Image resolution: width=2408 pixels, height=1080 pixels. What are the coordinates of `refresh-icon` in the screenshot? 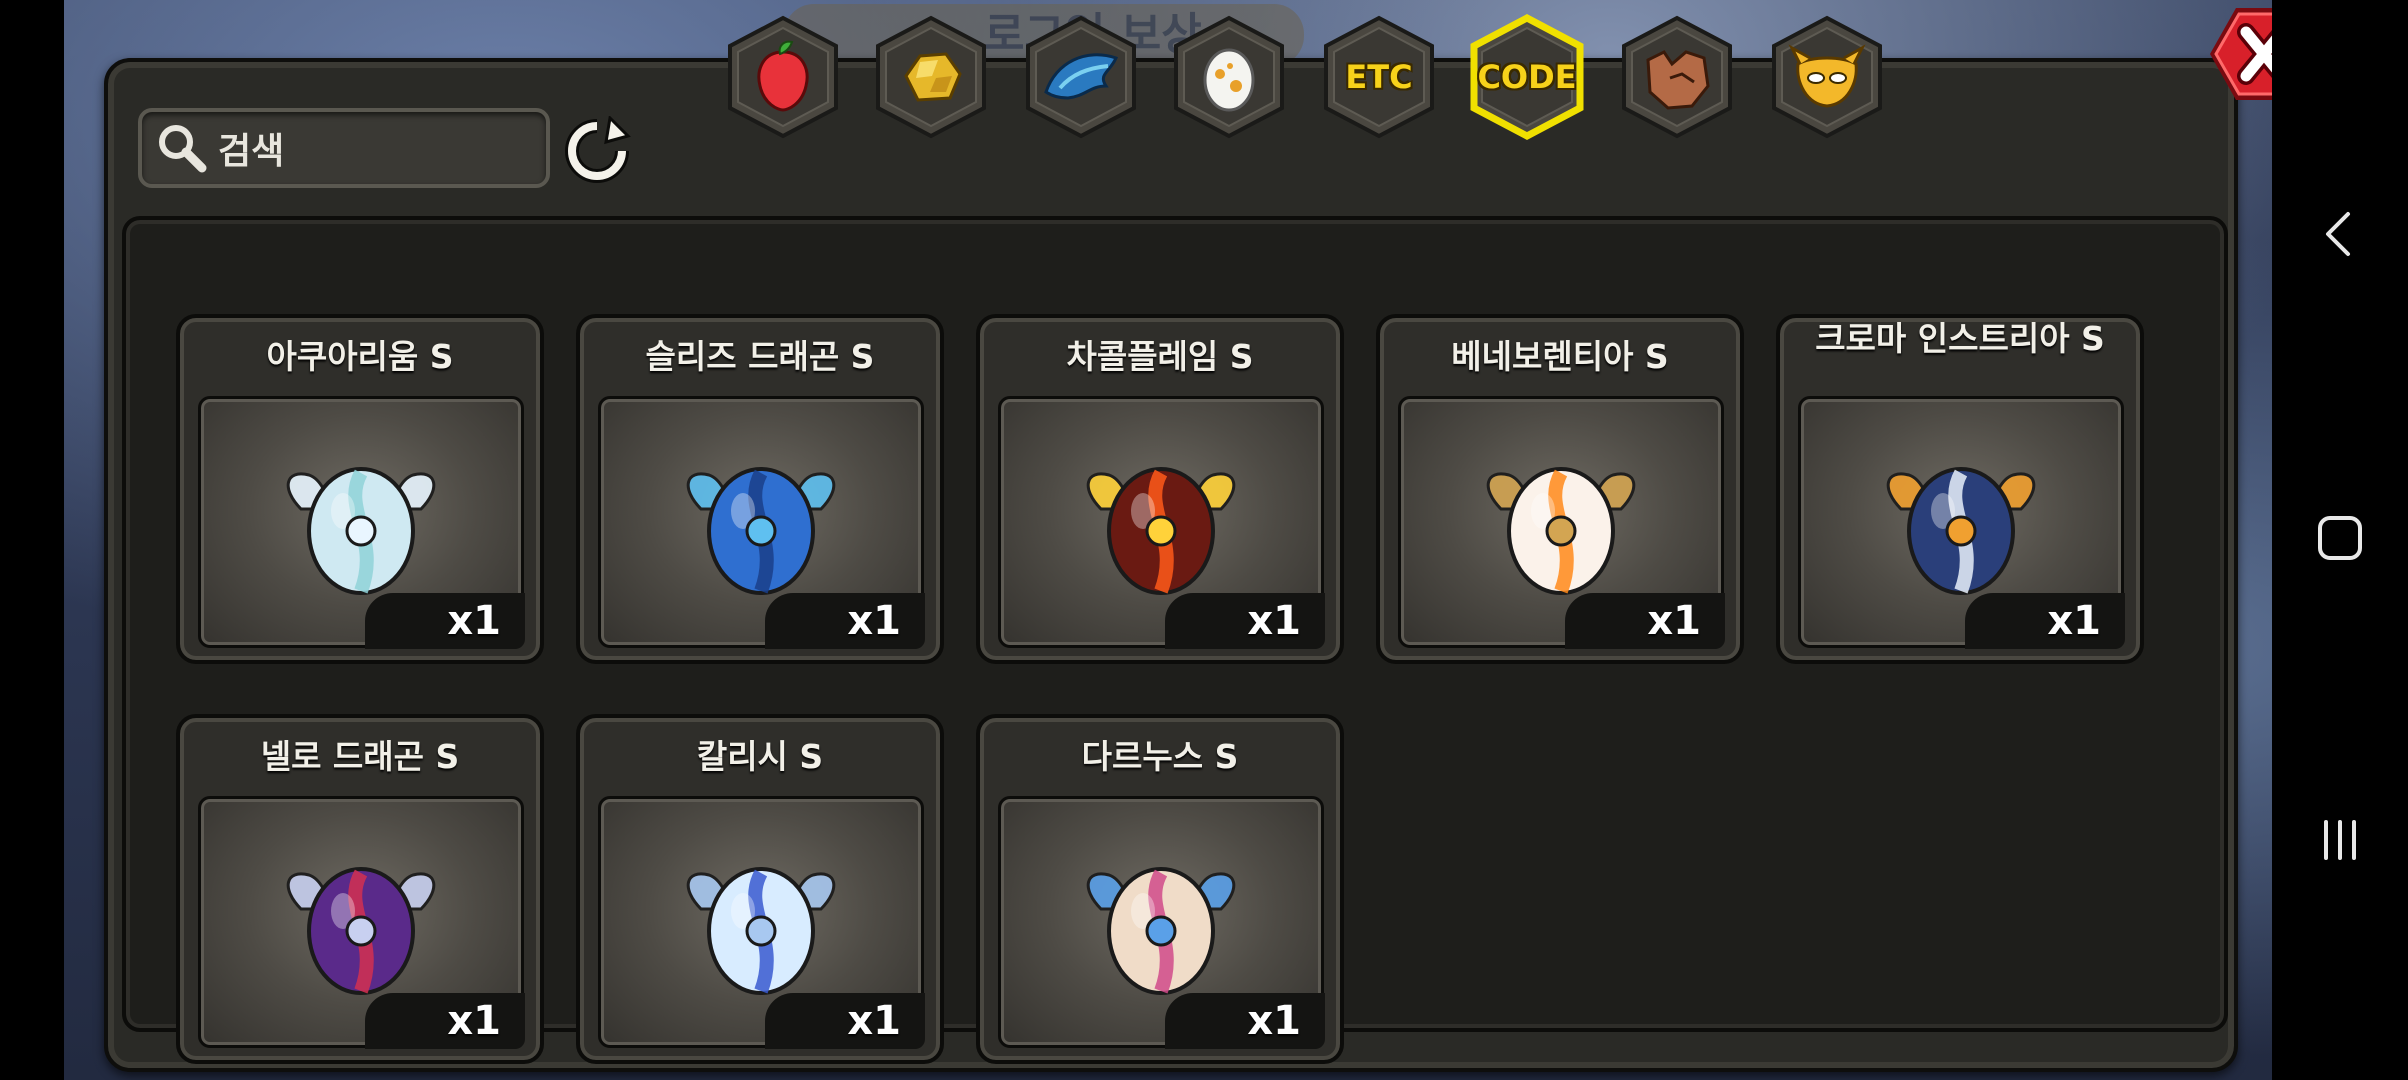 It's located at (597, 150).